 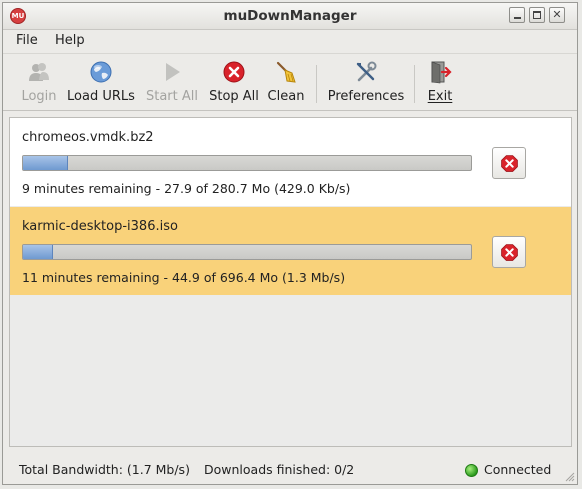 I want to click on stop-all-label: Stop All, so click(x=234, y=96).